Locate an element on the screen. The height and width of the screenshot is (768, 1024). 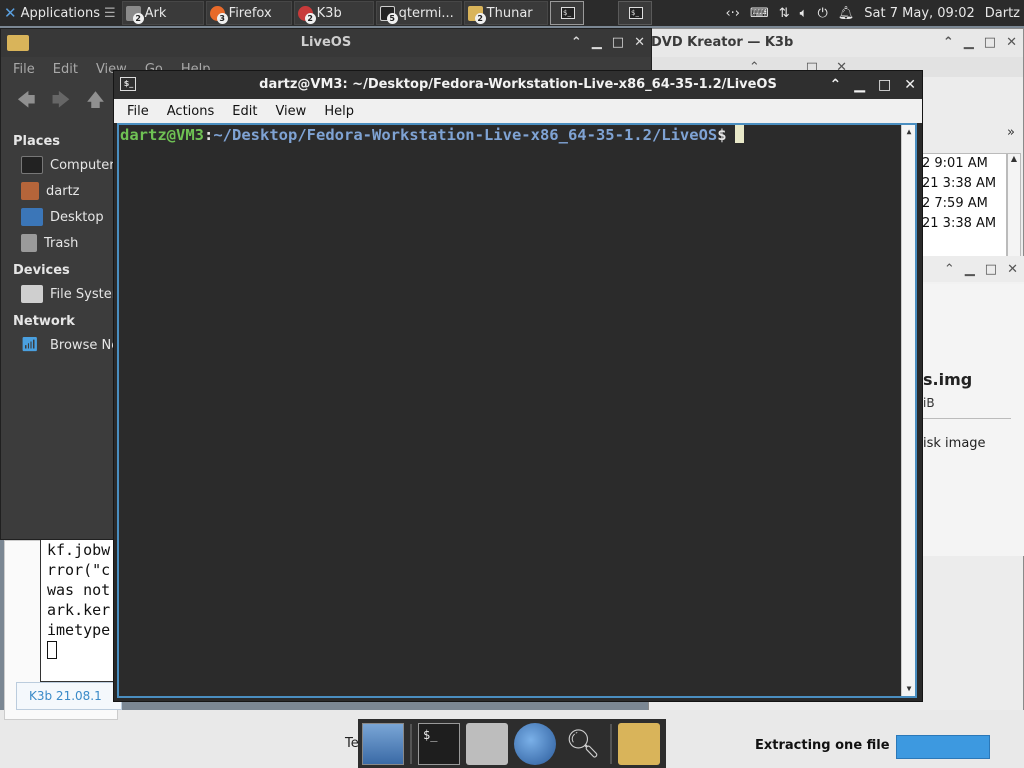
sidebar-item-desktop: Desktop is located at coordinates (58, 217).